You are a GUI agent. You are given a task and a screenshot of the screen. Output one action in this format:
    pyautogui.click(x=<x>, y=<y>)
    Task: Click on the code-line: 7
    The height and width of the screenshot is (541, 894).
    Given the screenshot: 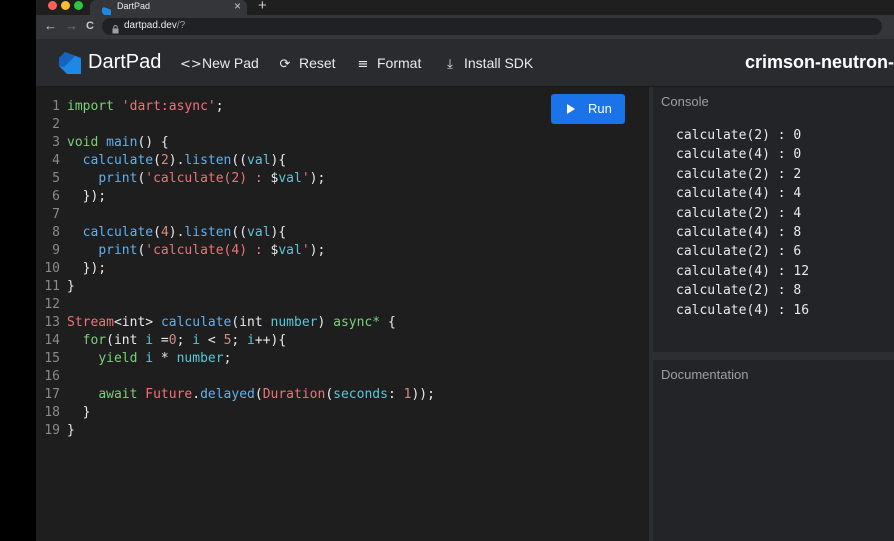 What is the action you would take?
    pyautogui.click(x=342, y=215)
    